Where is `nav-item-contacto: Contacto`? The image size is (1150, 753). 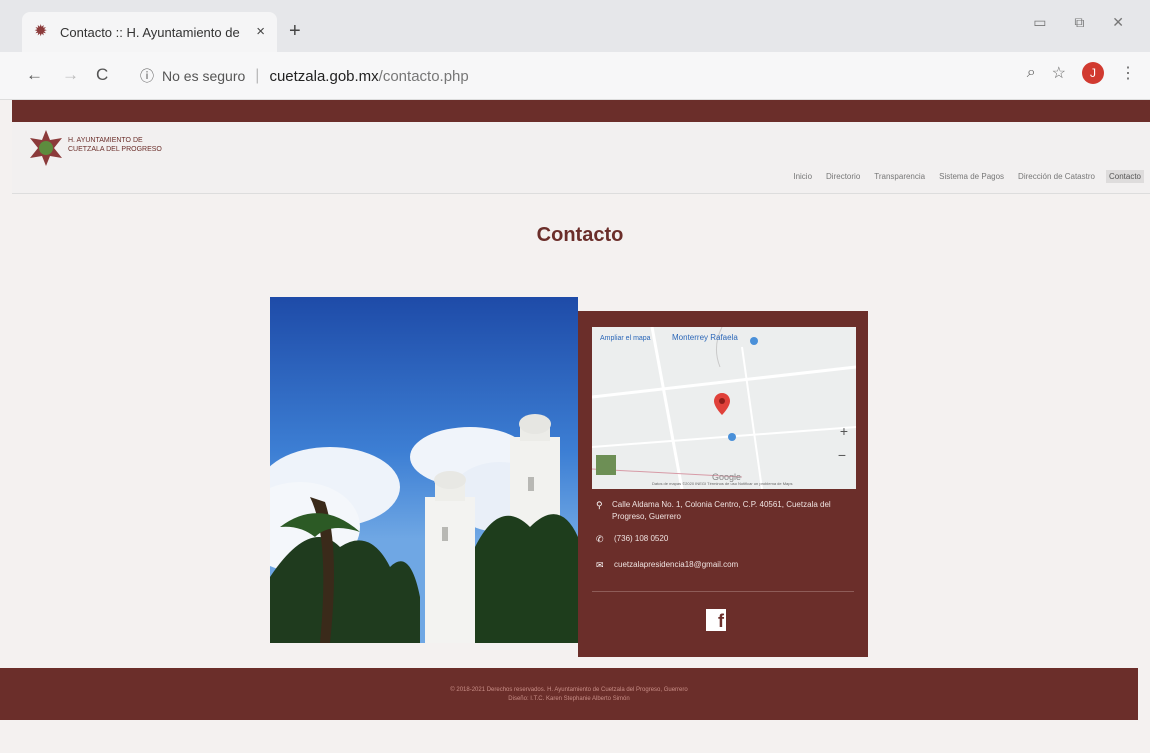
nav-item-contacto: Contacto is located at coordinates (1124, 176).